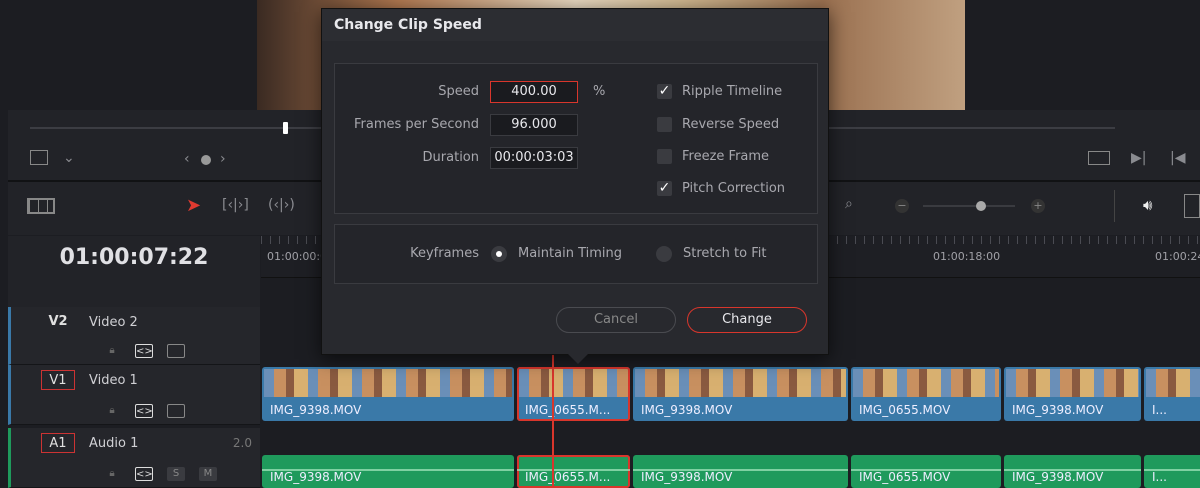 The image size is (1200, 488). I want to click on ruler-label: 01:00:24, so click(1177, 256).